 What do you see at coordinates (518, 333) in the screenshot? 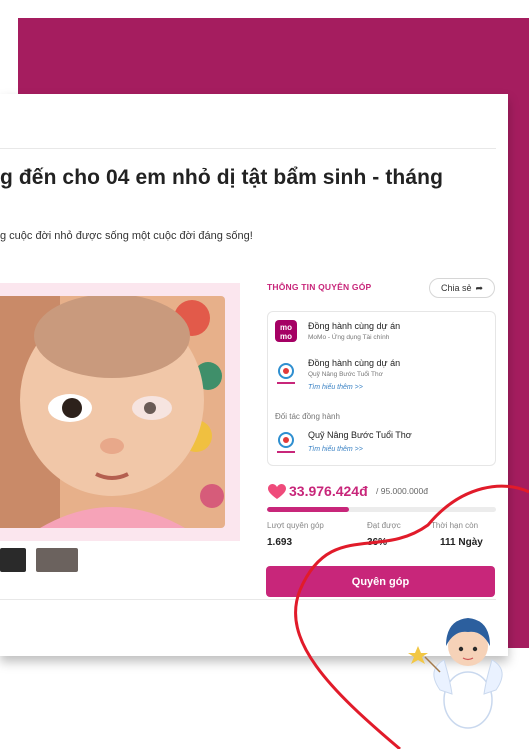
I see `background-band-right` at bounding box center [518, 333].